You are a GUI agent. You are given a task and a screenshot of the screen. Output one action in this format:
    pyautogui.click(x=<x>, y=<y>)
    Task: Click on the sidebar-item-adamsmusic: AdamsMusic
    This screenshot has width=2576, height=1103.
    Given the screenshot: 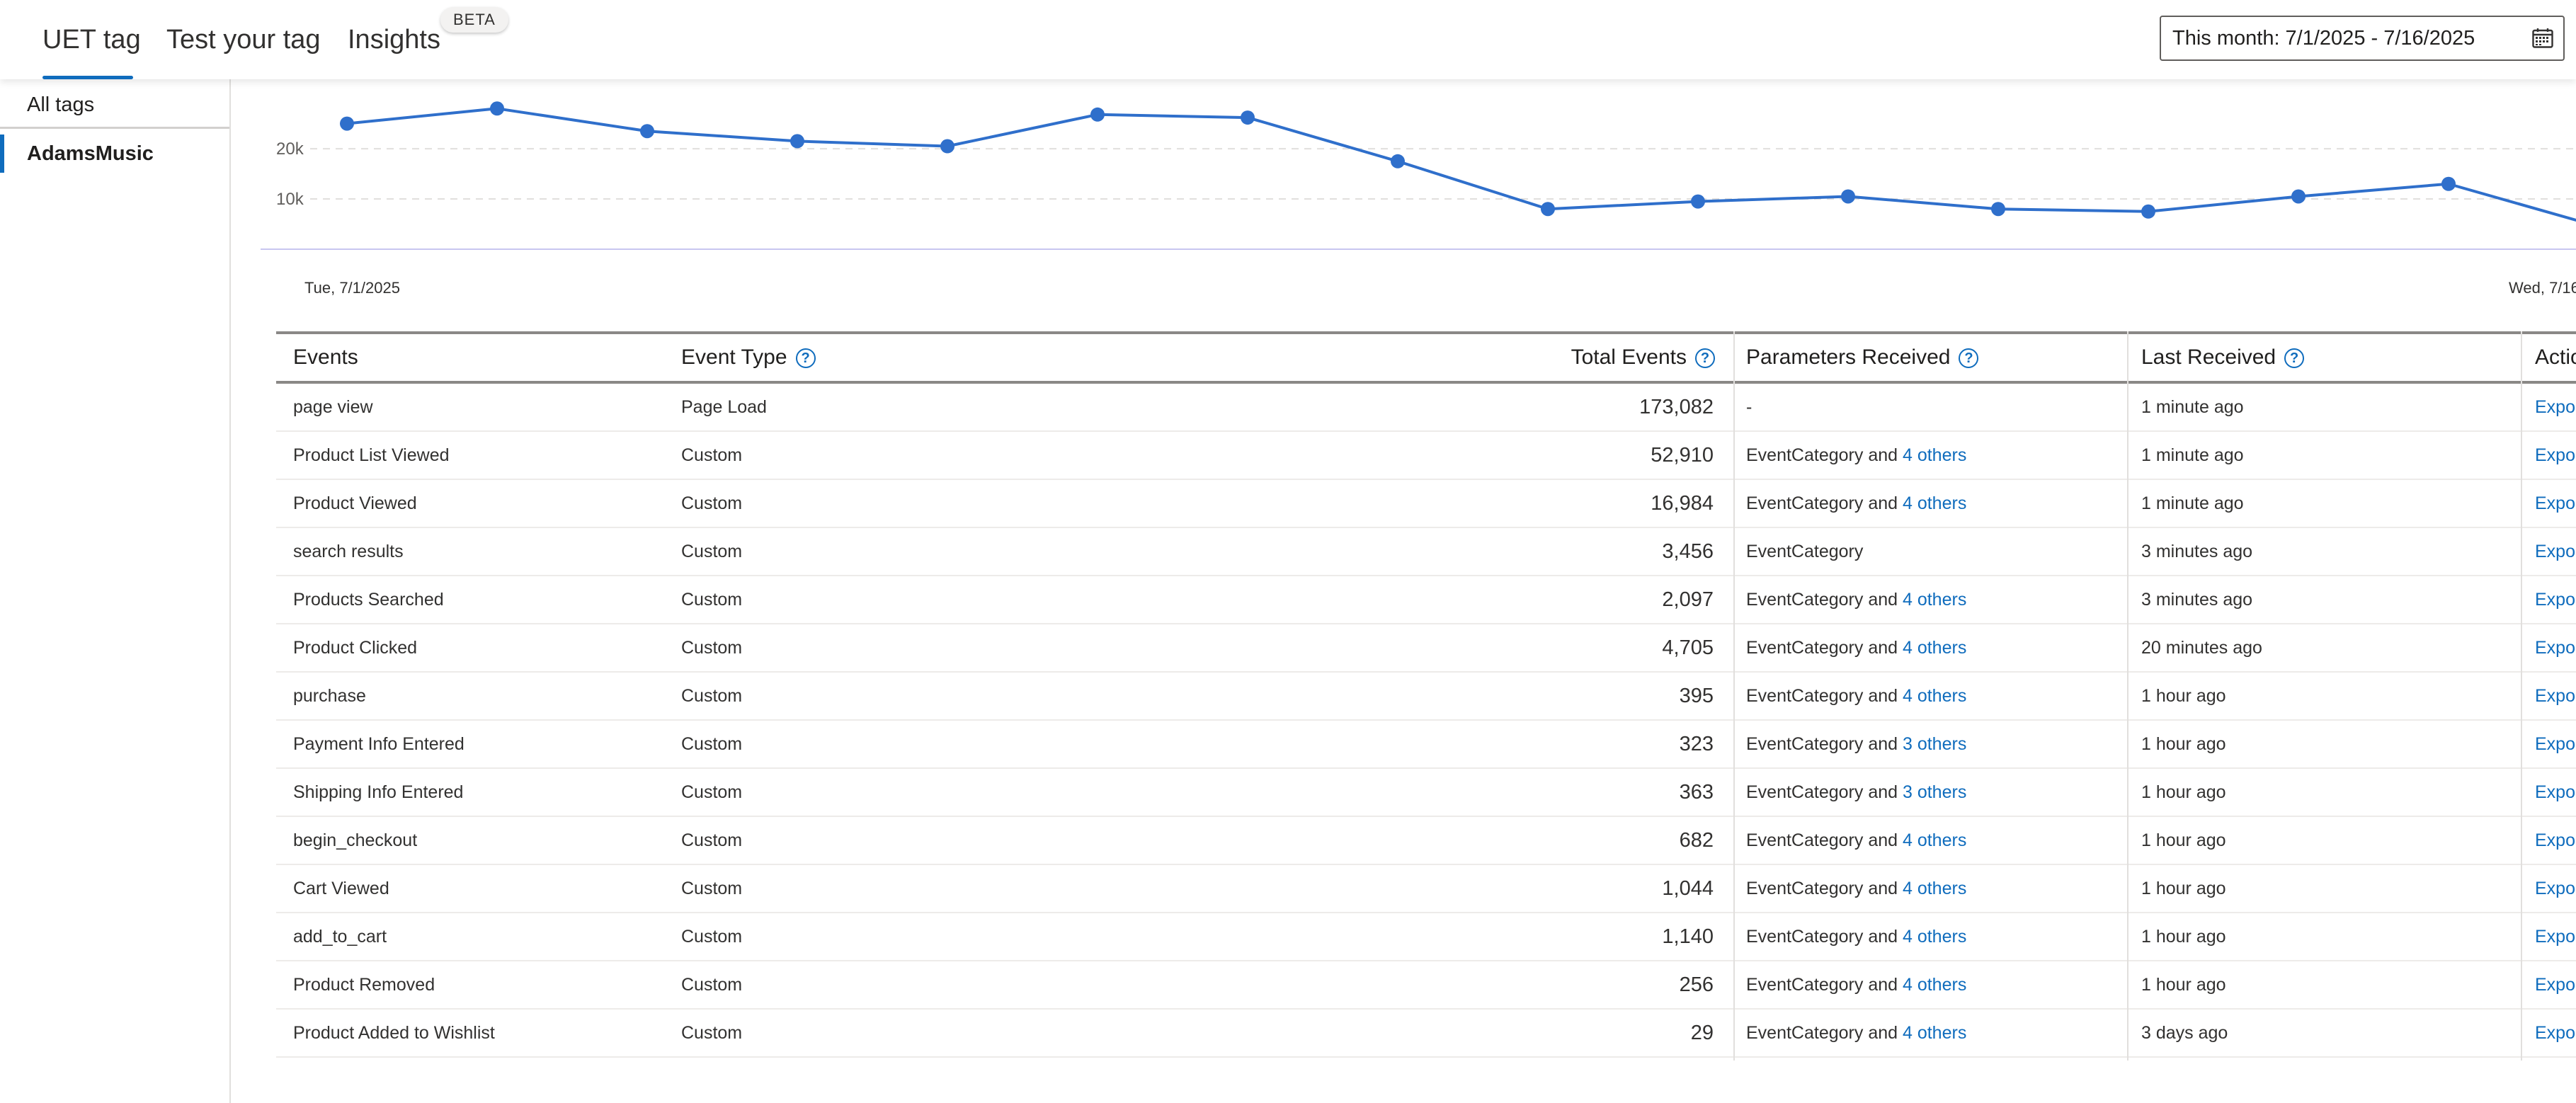 What is the action you would take?
    pyautogui.click(x=114, y=153)
    